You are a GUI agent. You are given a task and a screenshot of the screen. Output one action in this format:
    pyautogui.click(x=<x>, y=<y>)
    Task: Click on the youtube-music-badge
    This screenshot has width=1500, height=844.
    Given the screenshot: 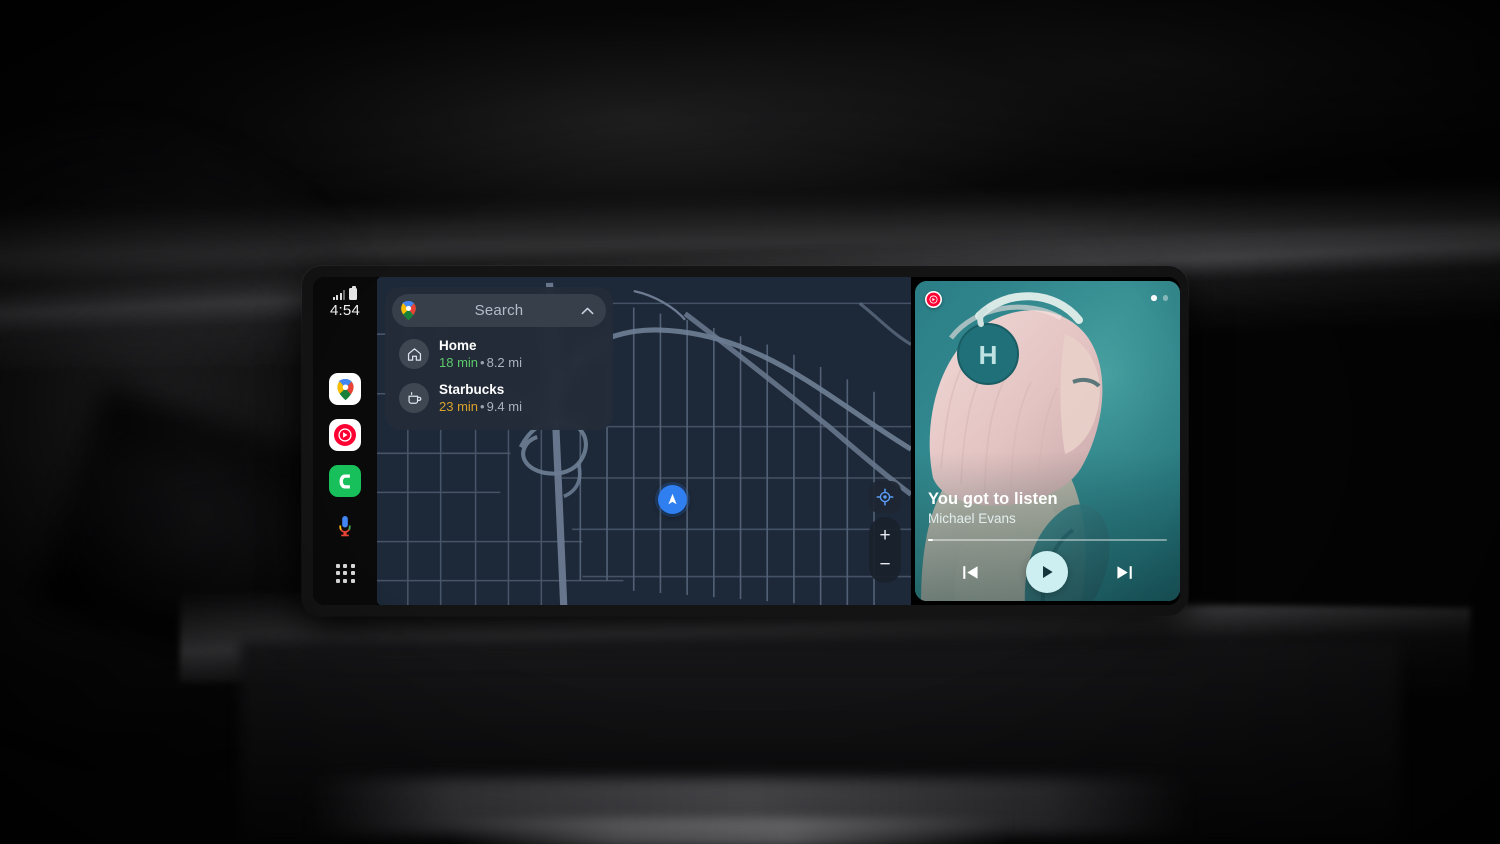 What is the action you would take?
    pyautogui.click(x=933, y=299)
    